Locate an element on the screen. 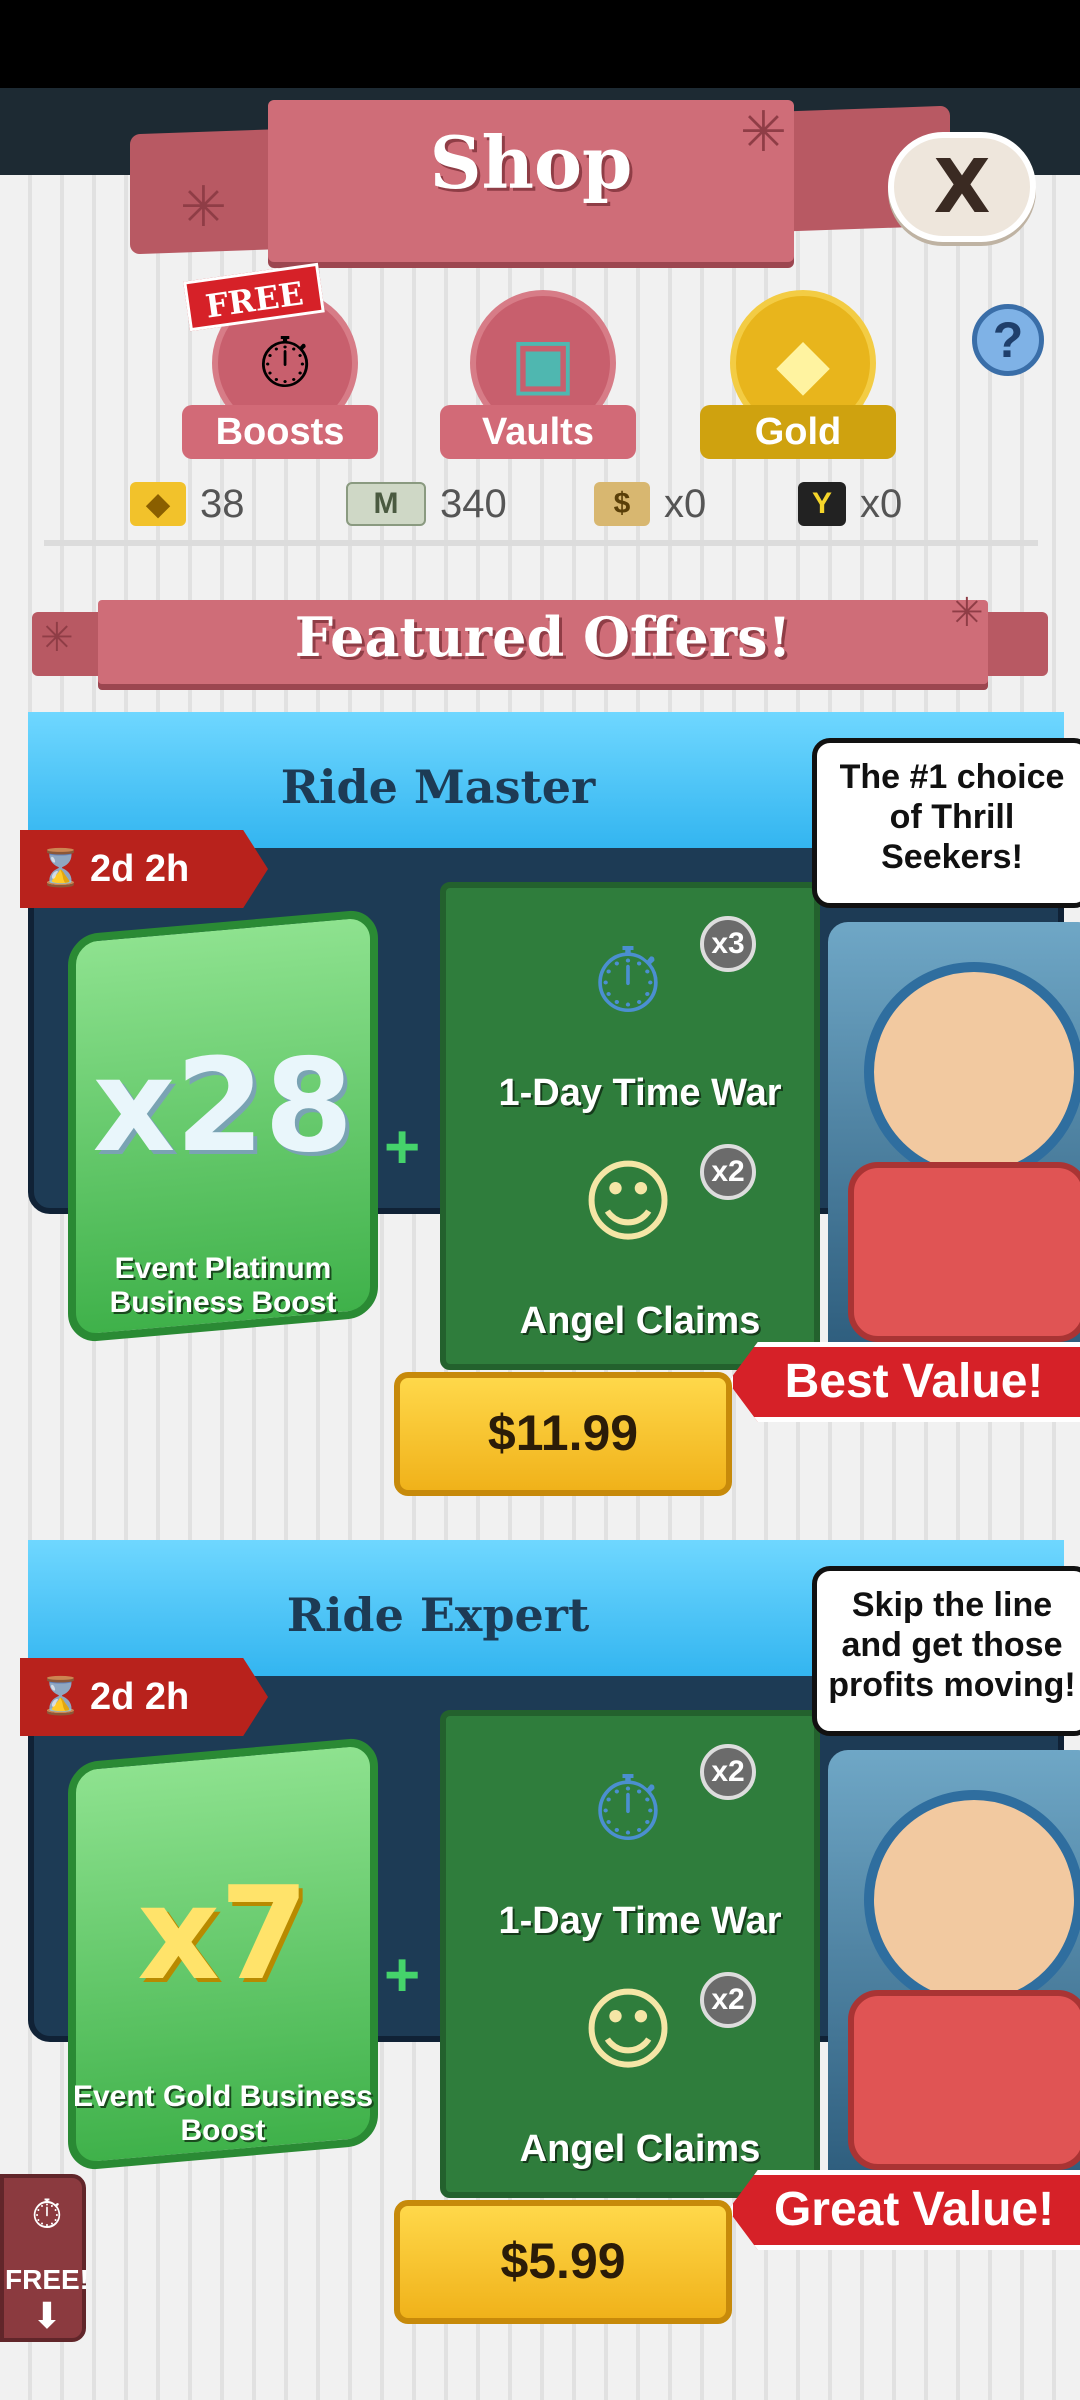 The width and height of the screenshot is (1080, 2400). currency-megabucks: M 340 is located at coordinates (426, 504).